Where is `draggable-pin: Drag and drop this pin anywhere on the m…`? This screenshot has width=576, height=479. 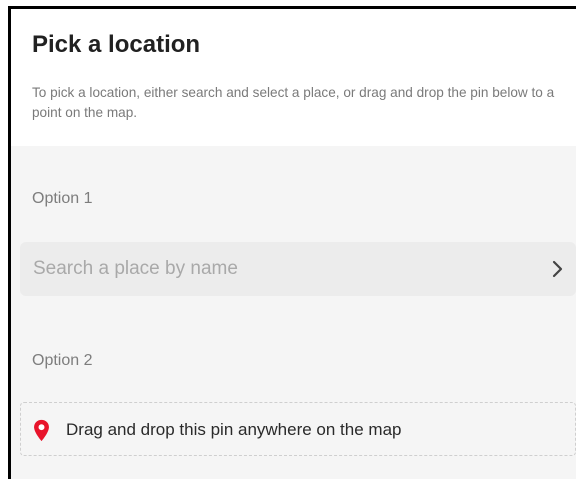
draggable-pin: Drag and drop this pin anywhere on the m… is located at coordinates (298, 429).